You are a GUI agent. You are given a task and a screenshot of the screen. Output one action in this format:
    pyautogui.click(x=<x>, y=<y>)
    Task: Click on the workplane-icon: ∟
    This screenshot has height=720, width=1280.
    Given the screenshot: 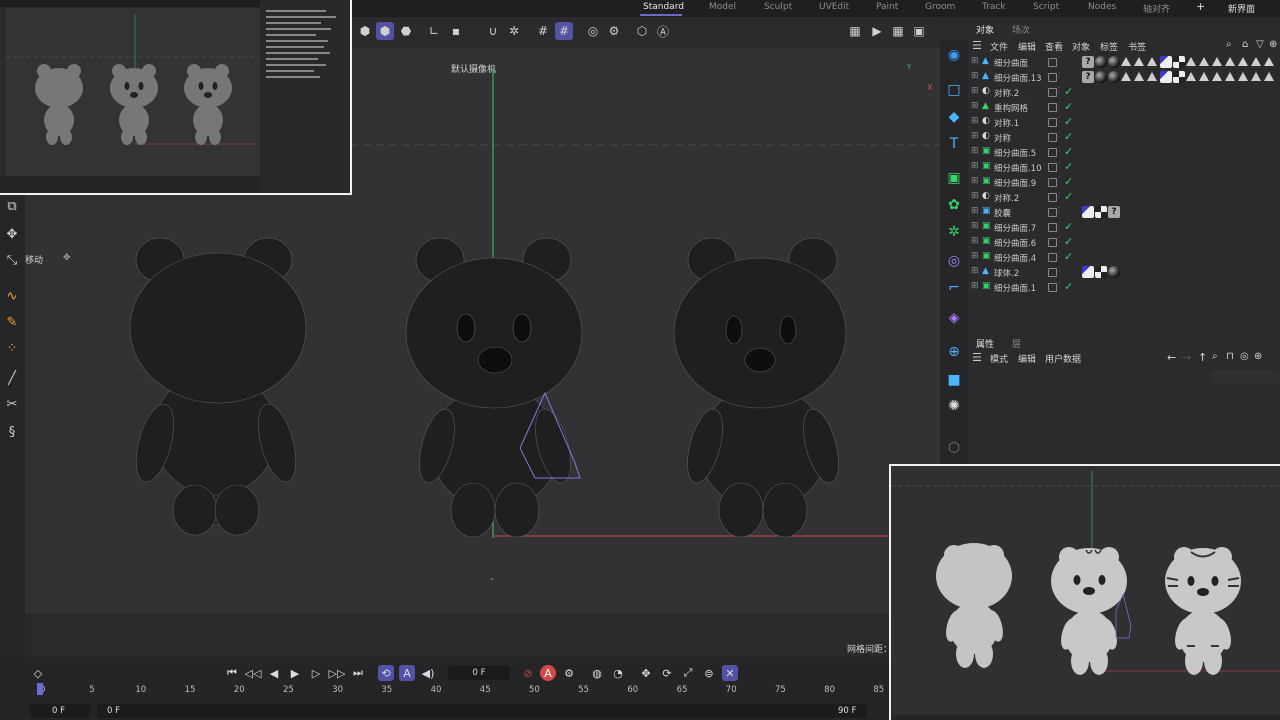 What is the action you would take?
    pyautogui.click(x=434, y=31)
    